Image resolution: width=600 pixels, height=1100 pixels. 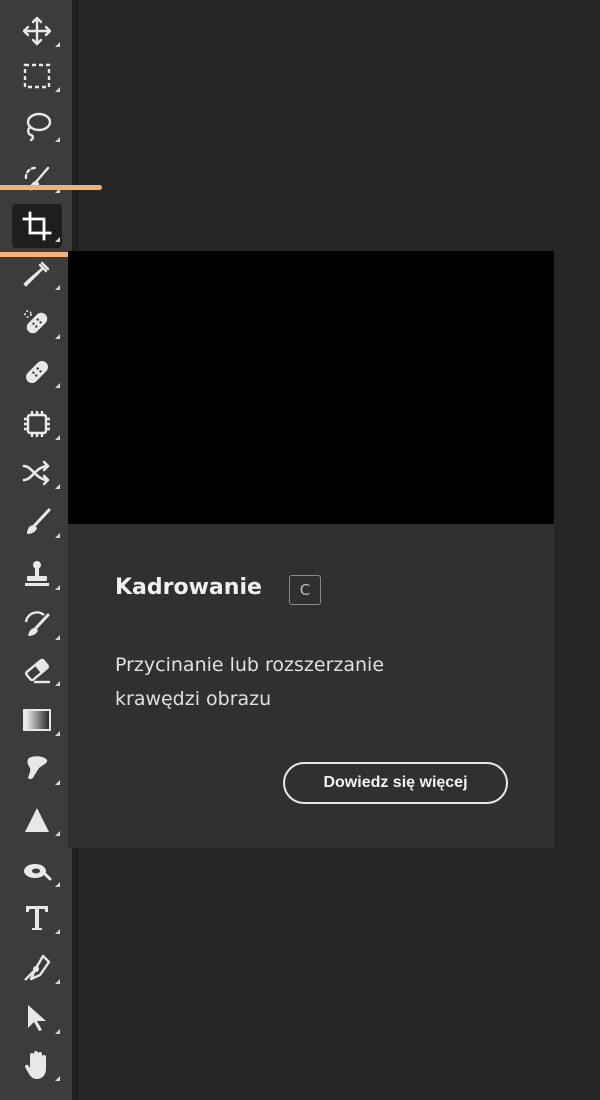 I want to click on tooltip-title: Kadrowanie, so click(x=188, y=587).